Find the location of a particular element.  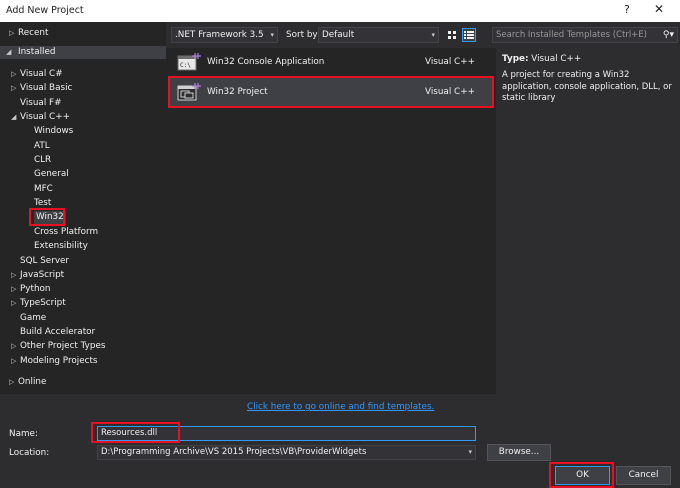

template-item-win32-console: C:\ Win32 Console Application Visual C++ is located at coordinates (331, 62).